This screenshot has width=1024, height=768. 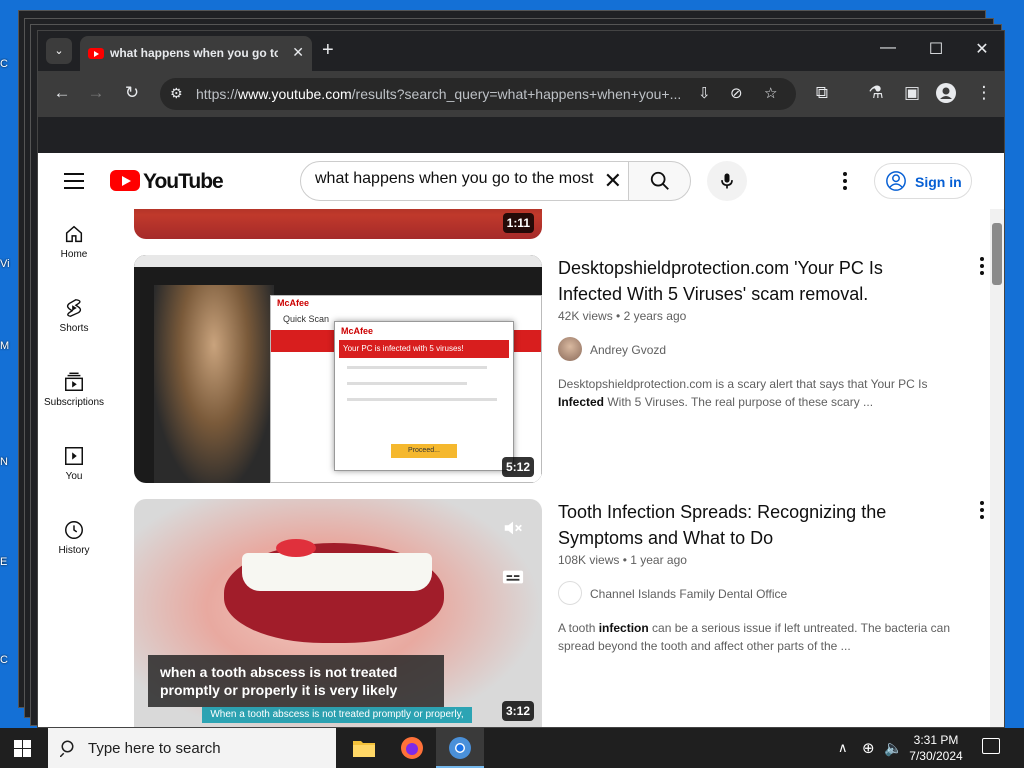 I want to click on side-panel-icon: ▣, so click(x=912, y=93).